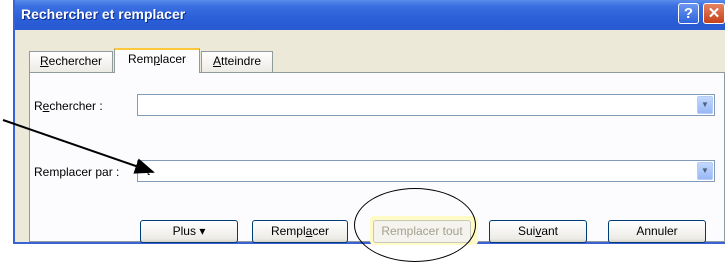  Describe the element at coordinates (78, 146) in the screenshot. I see `annotation-arrow-line` at that location.